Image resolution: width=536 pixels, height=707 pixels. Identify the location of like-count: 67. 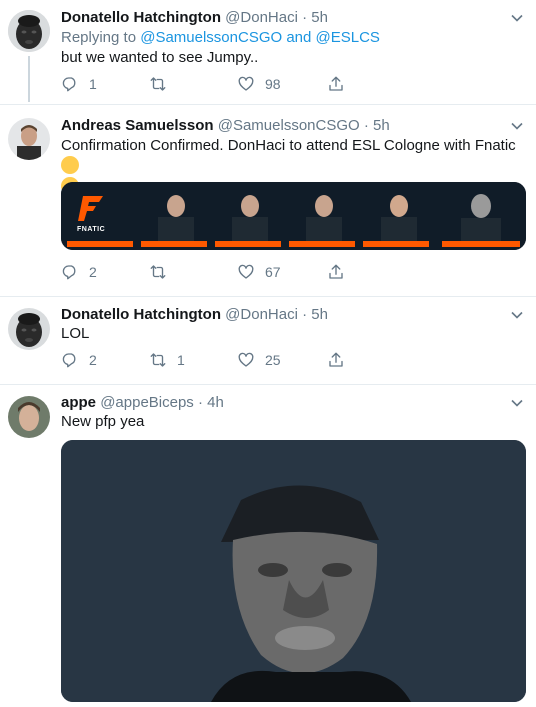
(273, 272).